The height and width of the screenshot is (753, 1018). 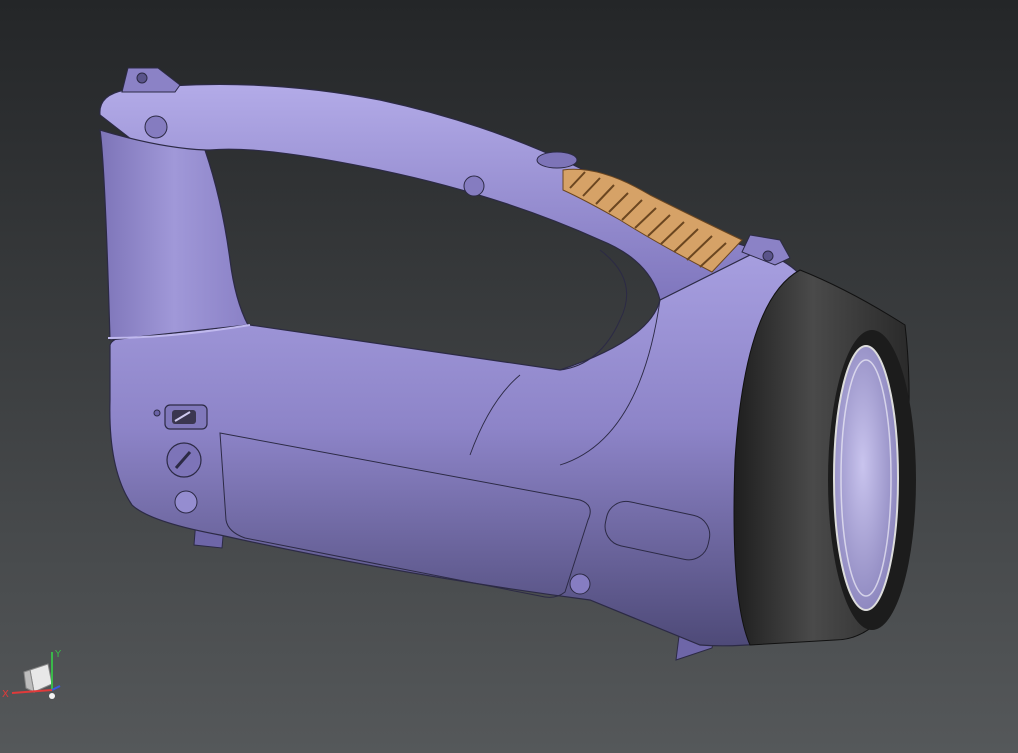 What do you see at coordinates (40, 680) in the screenshot?
I see `axis-triad: X Y` at bounding box center [40, 680].